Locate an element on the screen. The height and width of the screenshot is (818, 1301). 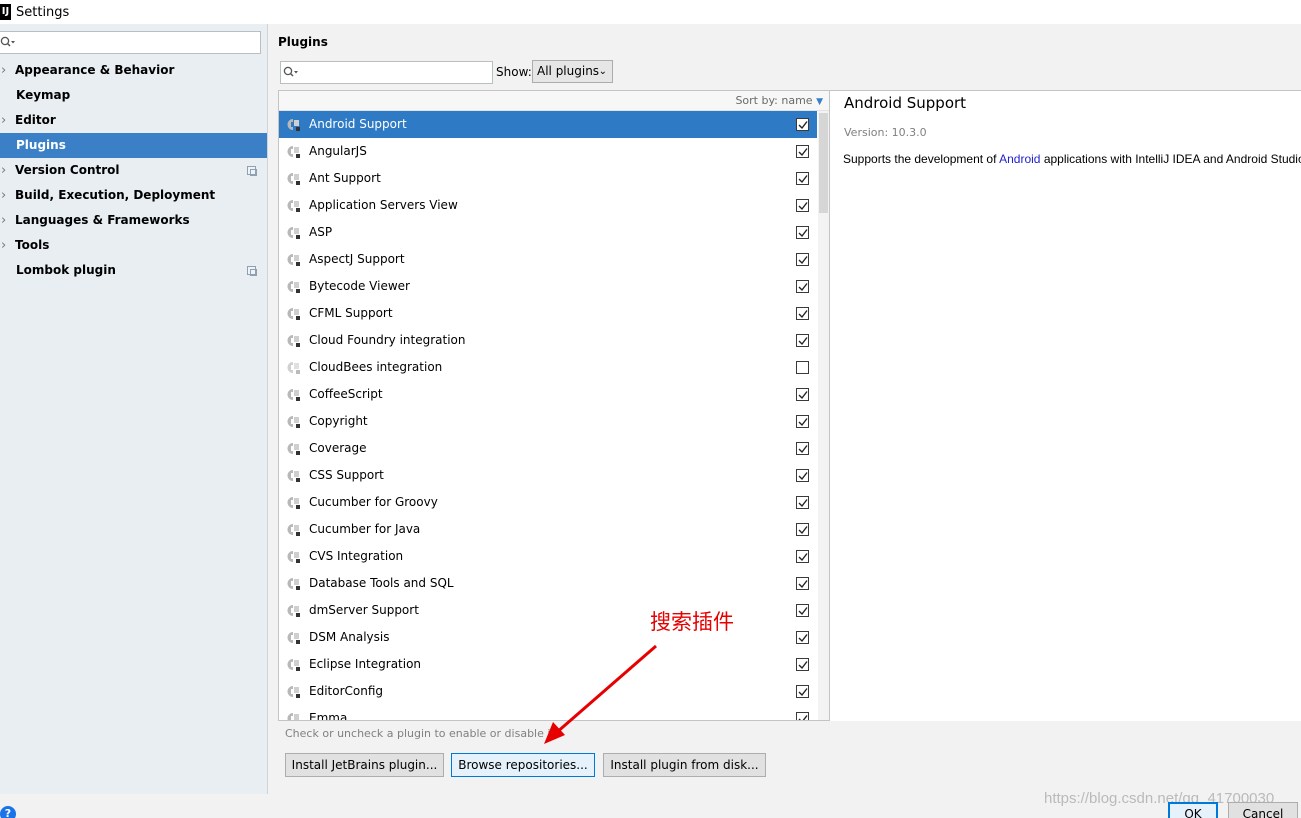
plugin-row: Copyright is located at coordinates (548, 421).